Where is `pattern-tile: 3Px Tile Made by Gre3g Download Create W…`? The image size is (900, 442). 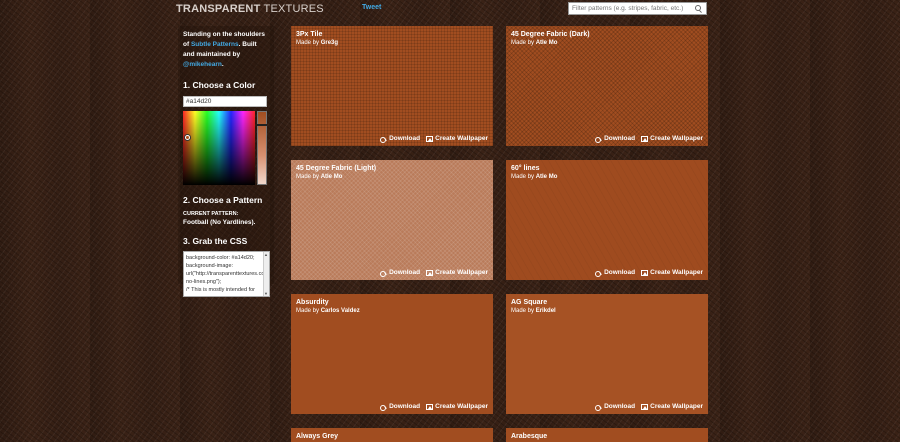 pattern-tile: 3Px Tile Made by Gre3g Download Create W… is located at coordinates (392, 86).